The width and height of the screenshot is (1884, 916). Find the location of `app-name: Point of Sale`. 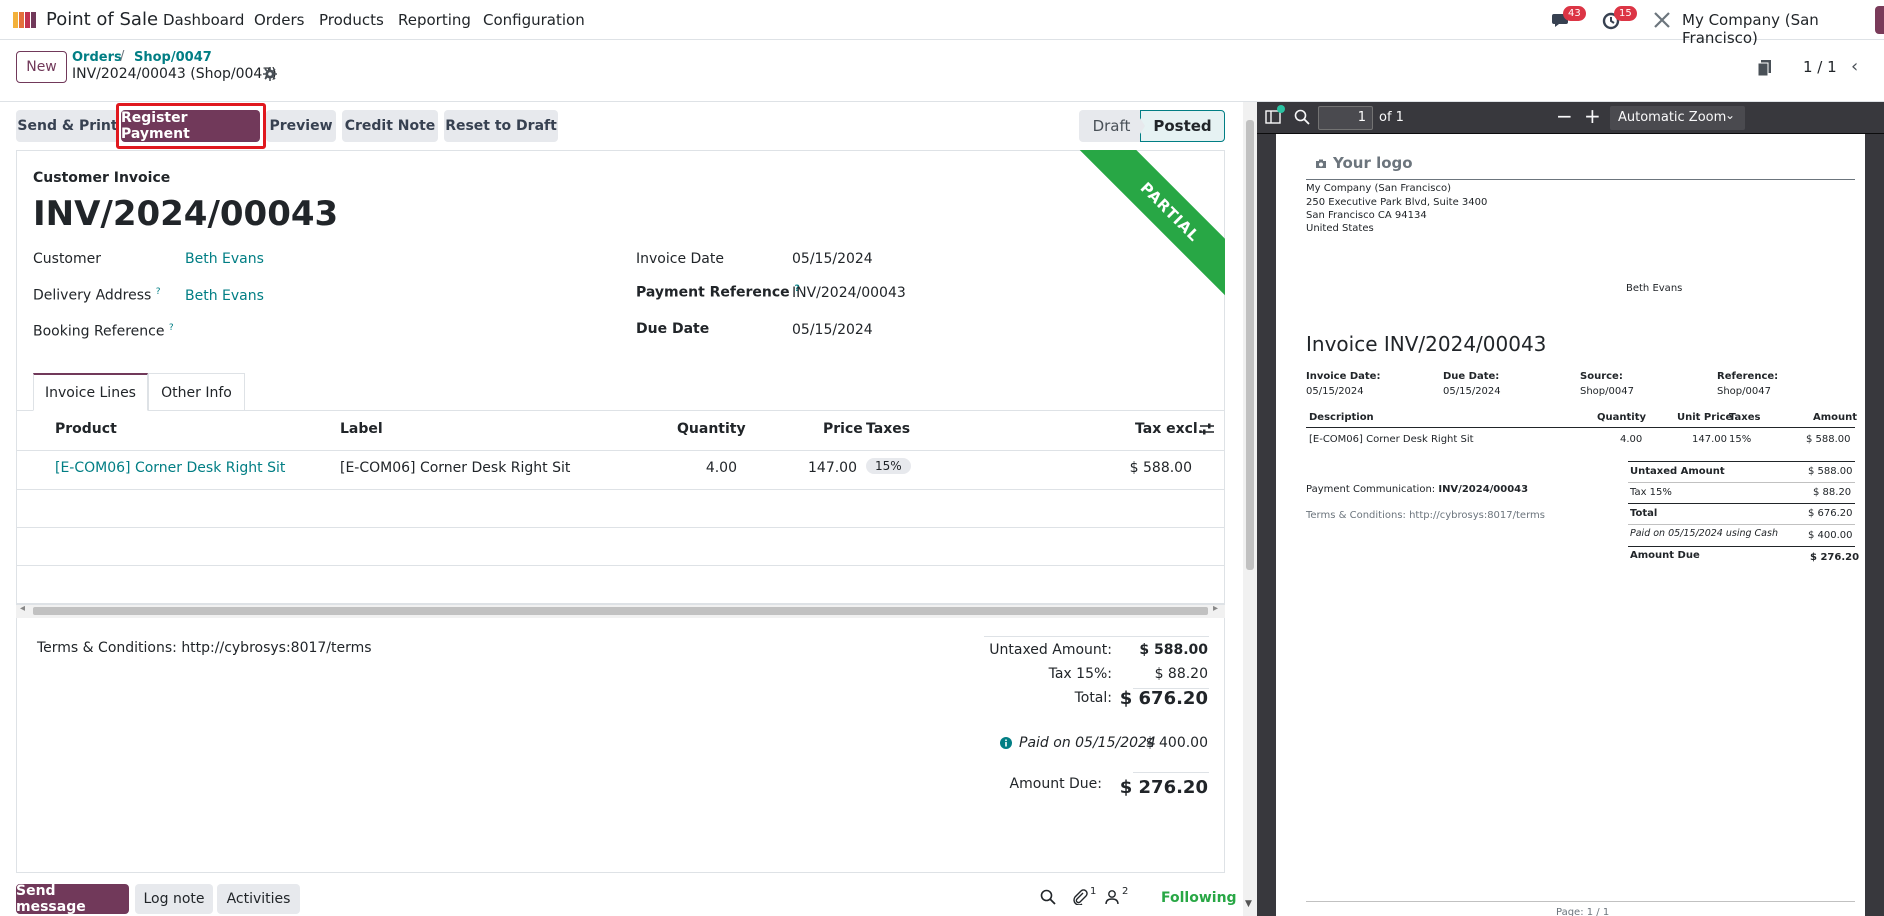

app-name: Point of Sale is located at coordinates (102, 19).